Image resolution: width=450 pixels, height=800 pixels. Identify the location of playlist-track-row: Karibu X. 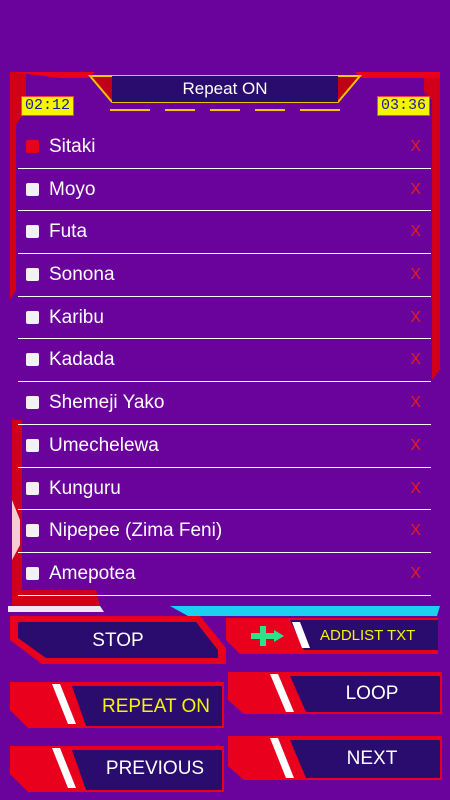
(224, 318).